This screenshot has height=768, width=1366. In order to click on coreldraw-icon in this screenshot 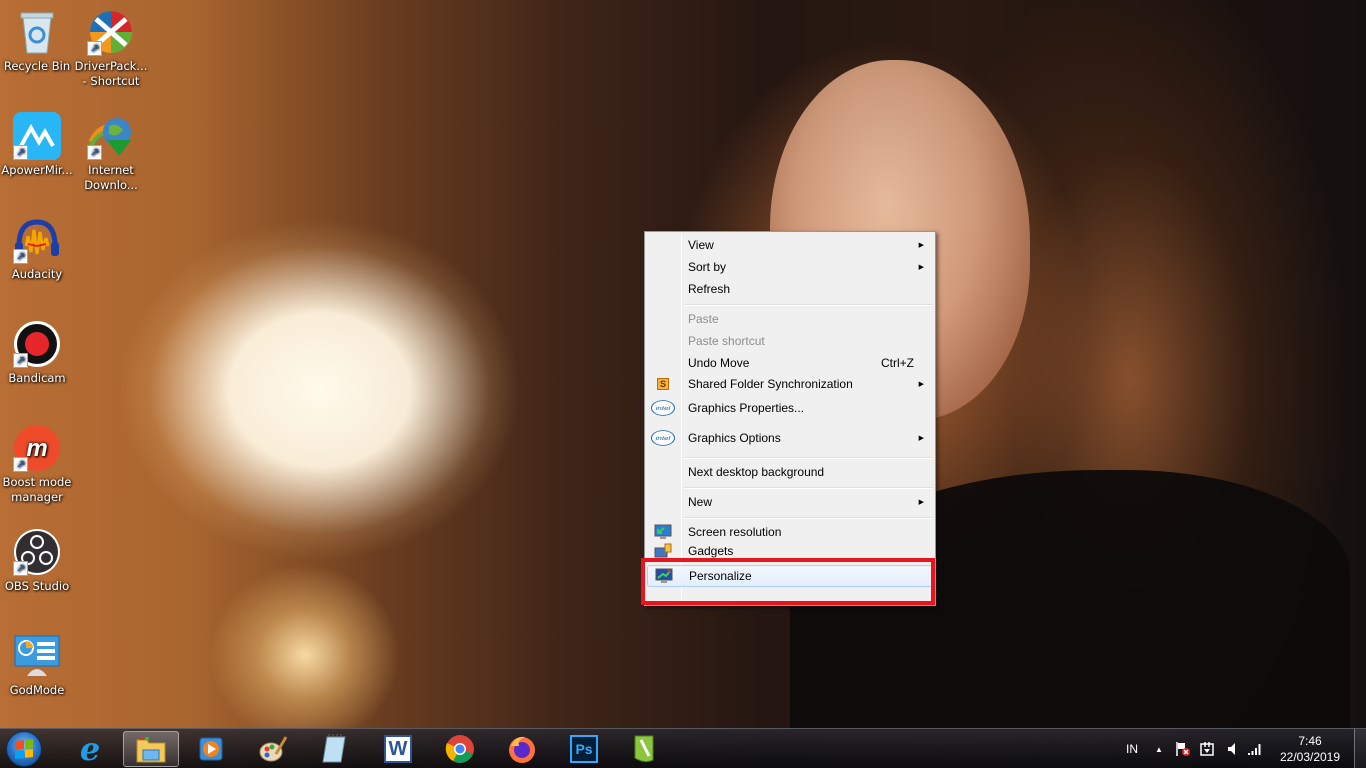, I will do `click(644, 749)`.